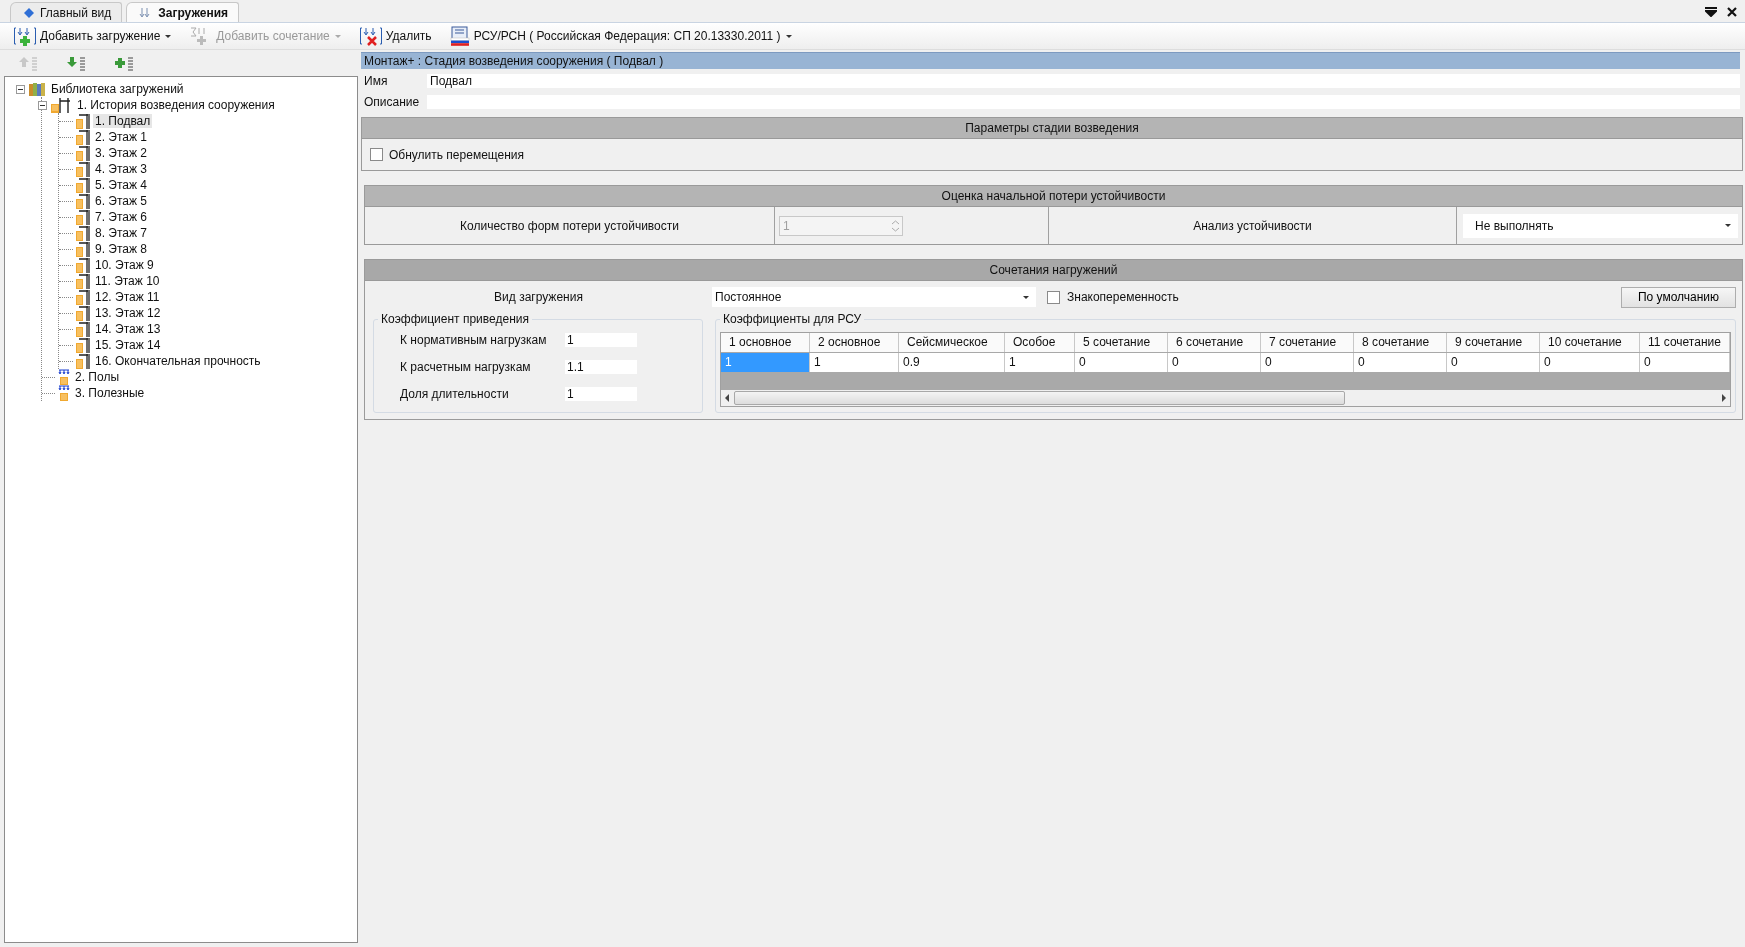 This screenshot has height=947, width=1745. I want to click on scroll-right-icon, so click(1723, 398).